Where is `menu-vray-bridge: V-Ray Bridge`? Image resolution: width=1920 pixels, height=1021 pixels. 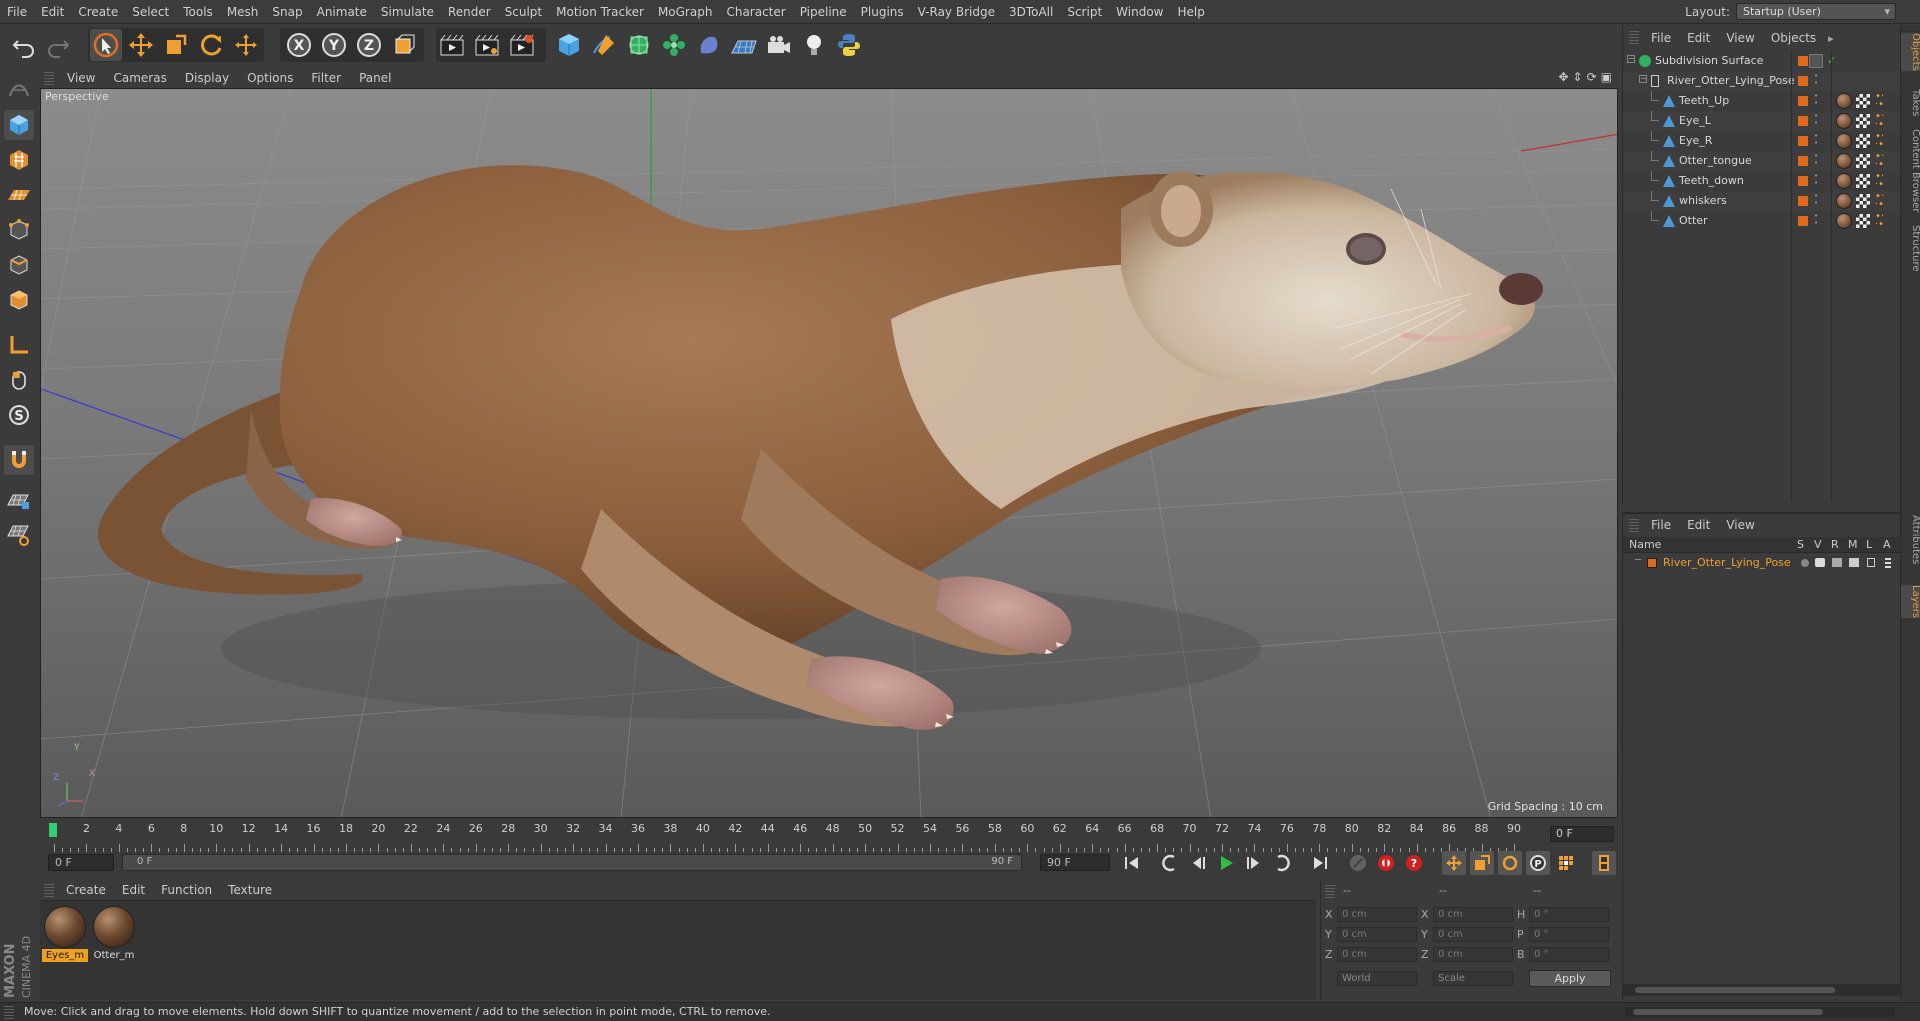 menu-vray-bridge: V-Ray Bridge is located at coordinates (956, 12).